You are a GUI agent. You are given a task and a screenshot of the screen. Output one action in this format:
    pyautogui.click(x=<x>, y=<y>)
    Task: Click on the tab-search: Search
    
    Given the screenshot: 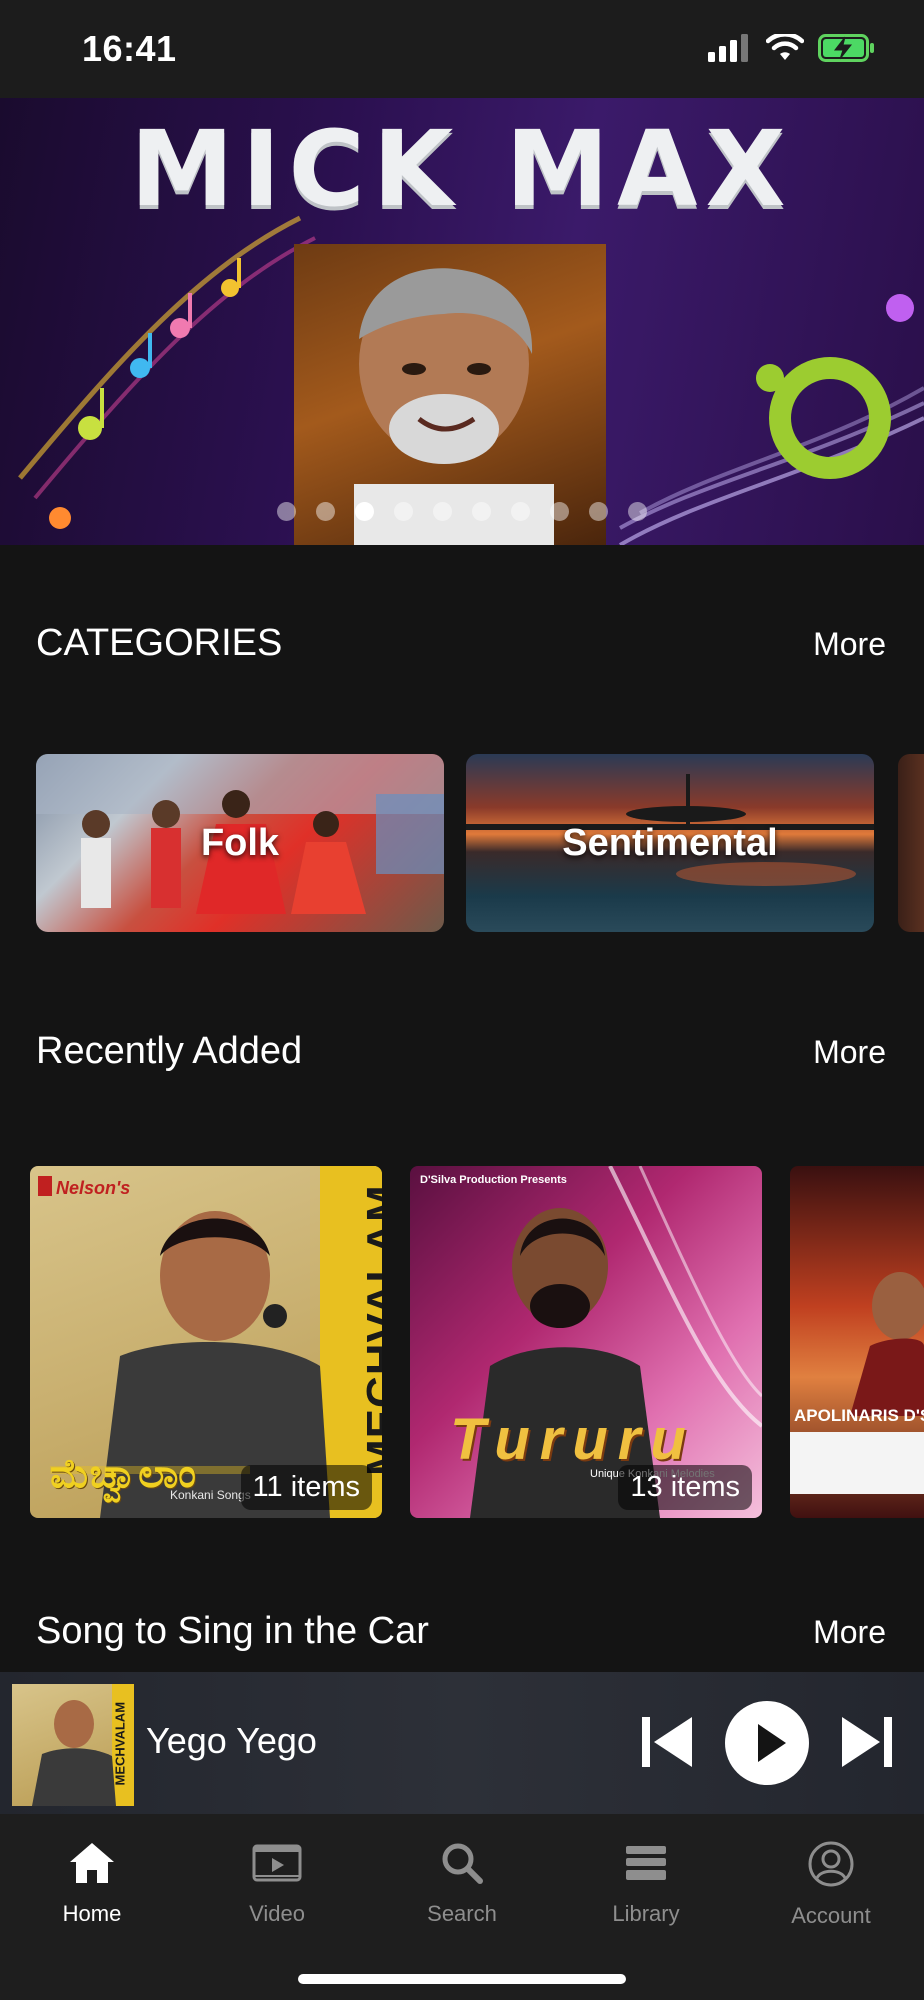 What is the action you would take?
    pyautogui.click(x=462, y=1883)
    